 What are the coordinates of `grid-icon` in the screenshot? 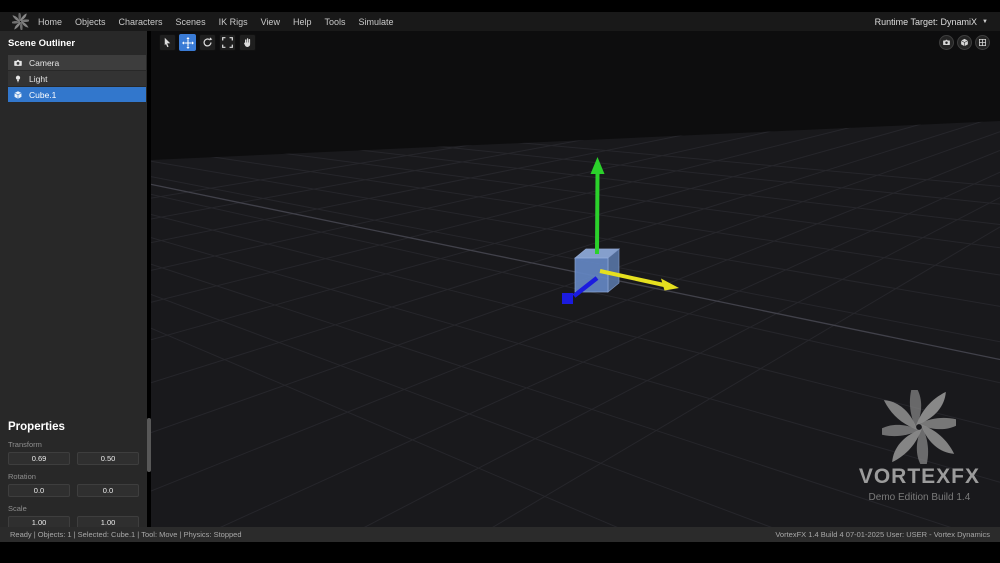 It's located at (982, 42).